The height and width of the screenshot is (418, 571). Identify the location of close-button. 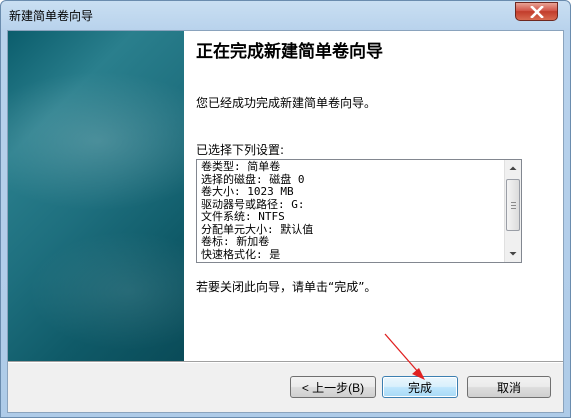
(536, 11).